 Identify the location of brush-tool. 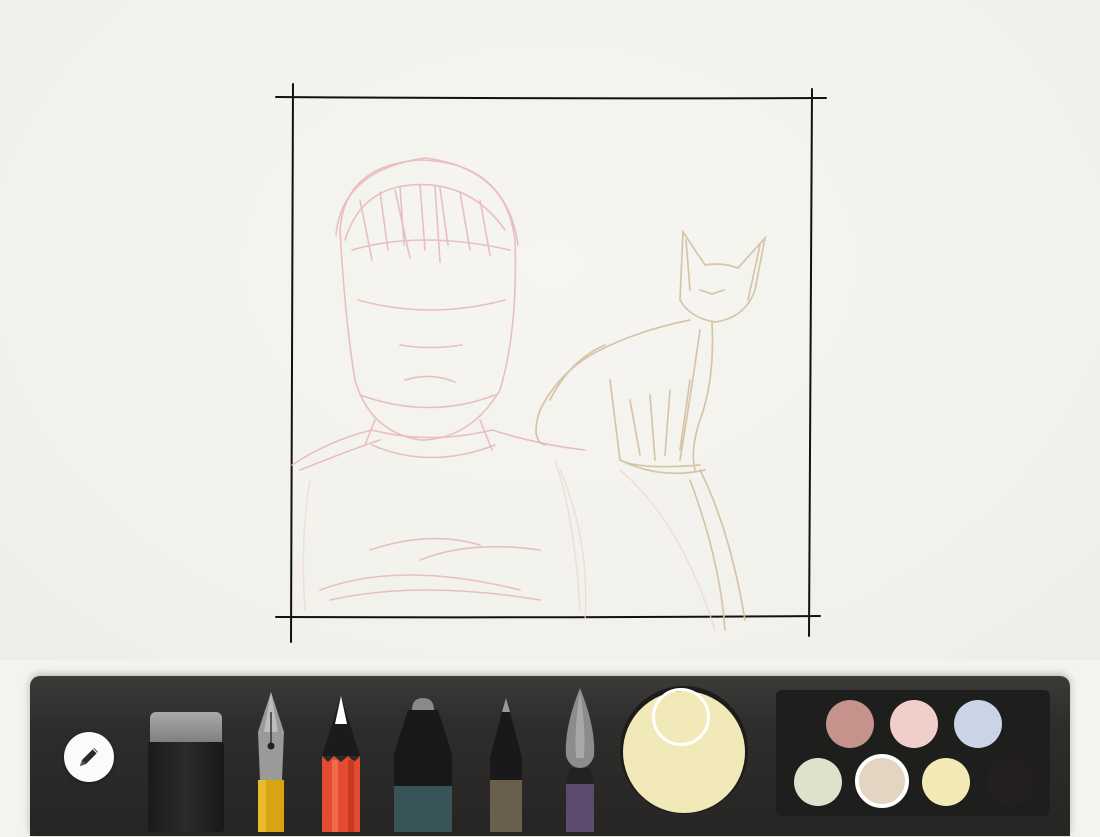
(580, 760).